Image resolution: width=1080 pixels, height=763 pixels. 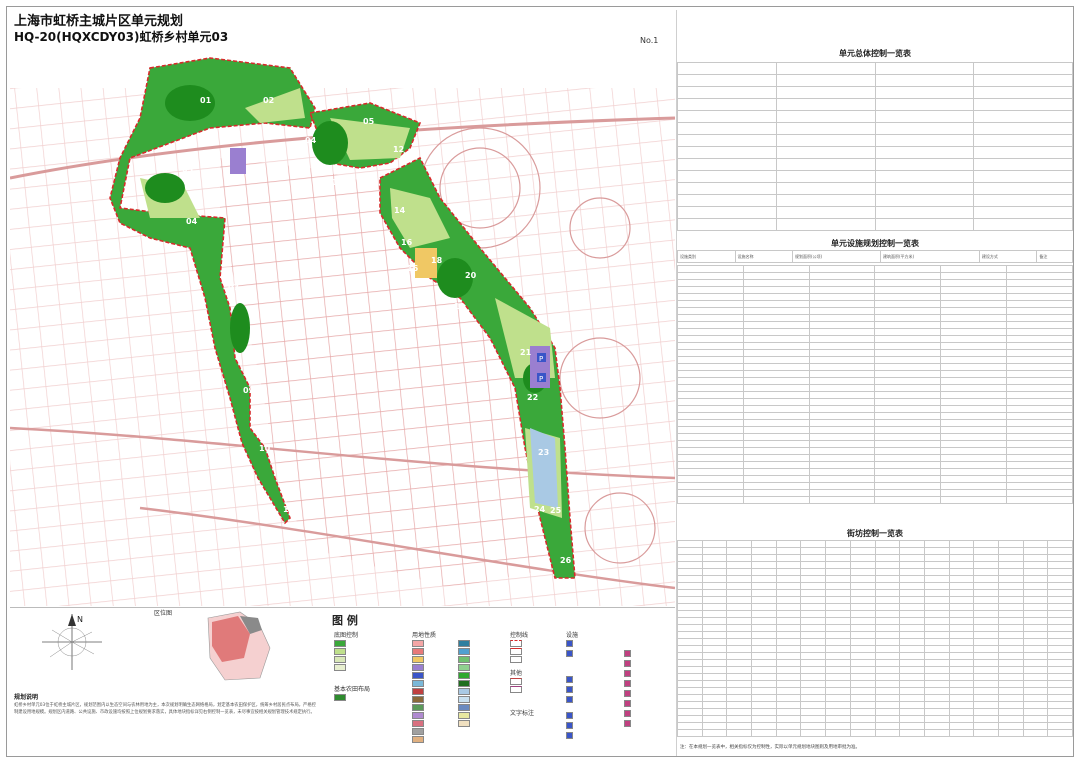 What do you see at coordinates (346, 635) in the screenshot?
I see `legend-group-label: 底图控制` at bounding box center [346, 635].